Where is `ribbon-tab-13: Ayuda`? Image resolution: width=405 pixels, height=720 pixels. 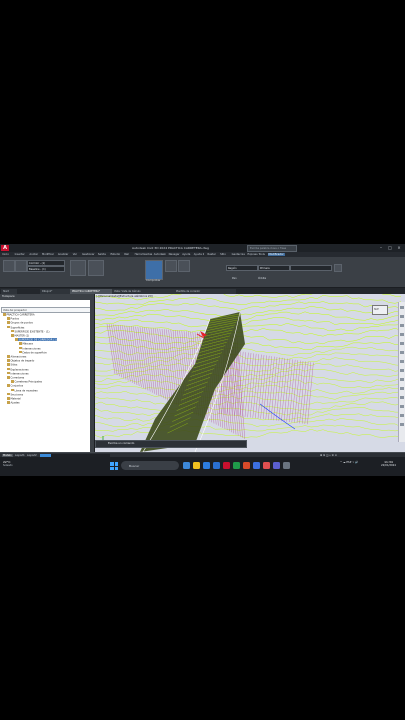 ribbon-tab-13: Ayuda is located at coordinates (186, 254).